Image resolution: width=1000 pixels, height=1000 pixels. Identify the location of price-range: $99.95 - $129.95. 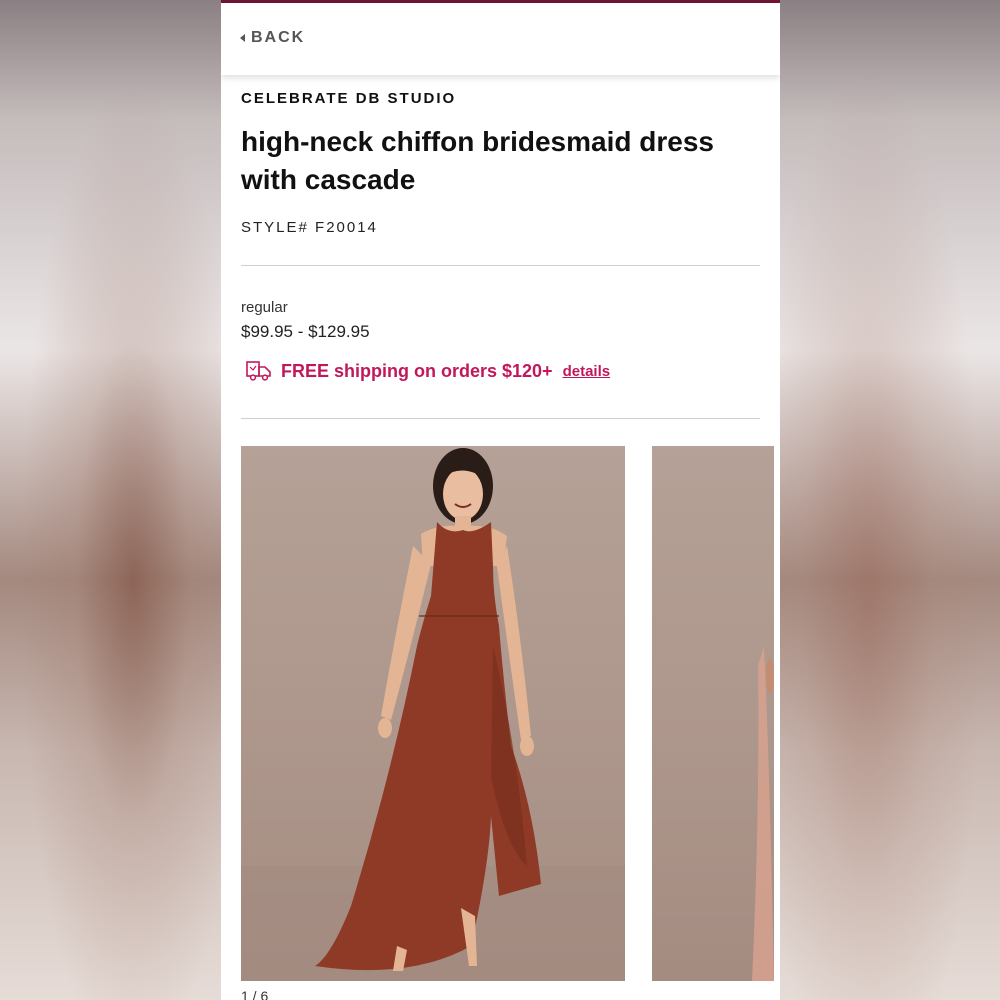
(305, 331).